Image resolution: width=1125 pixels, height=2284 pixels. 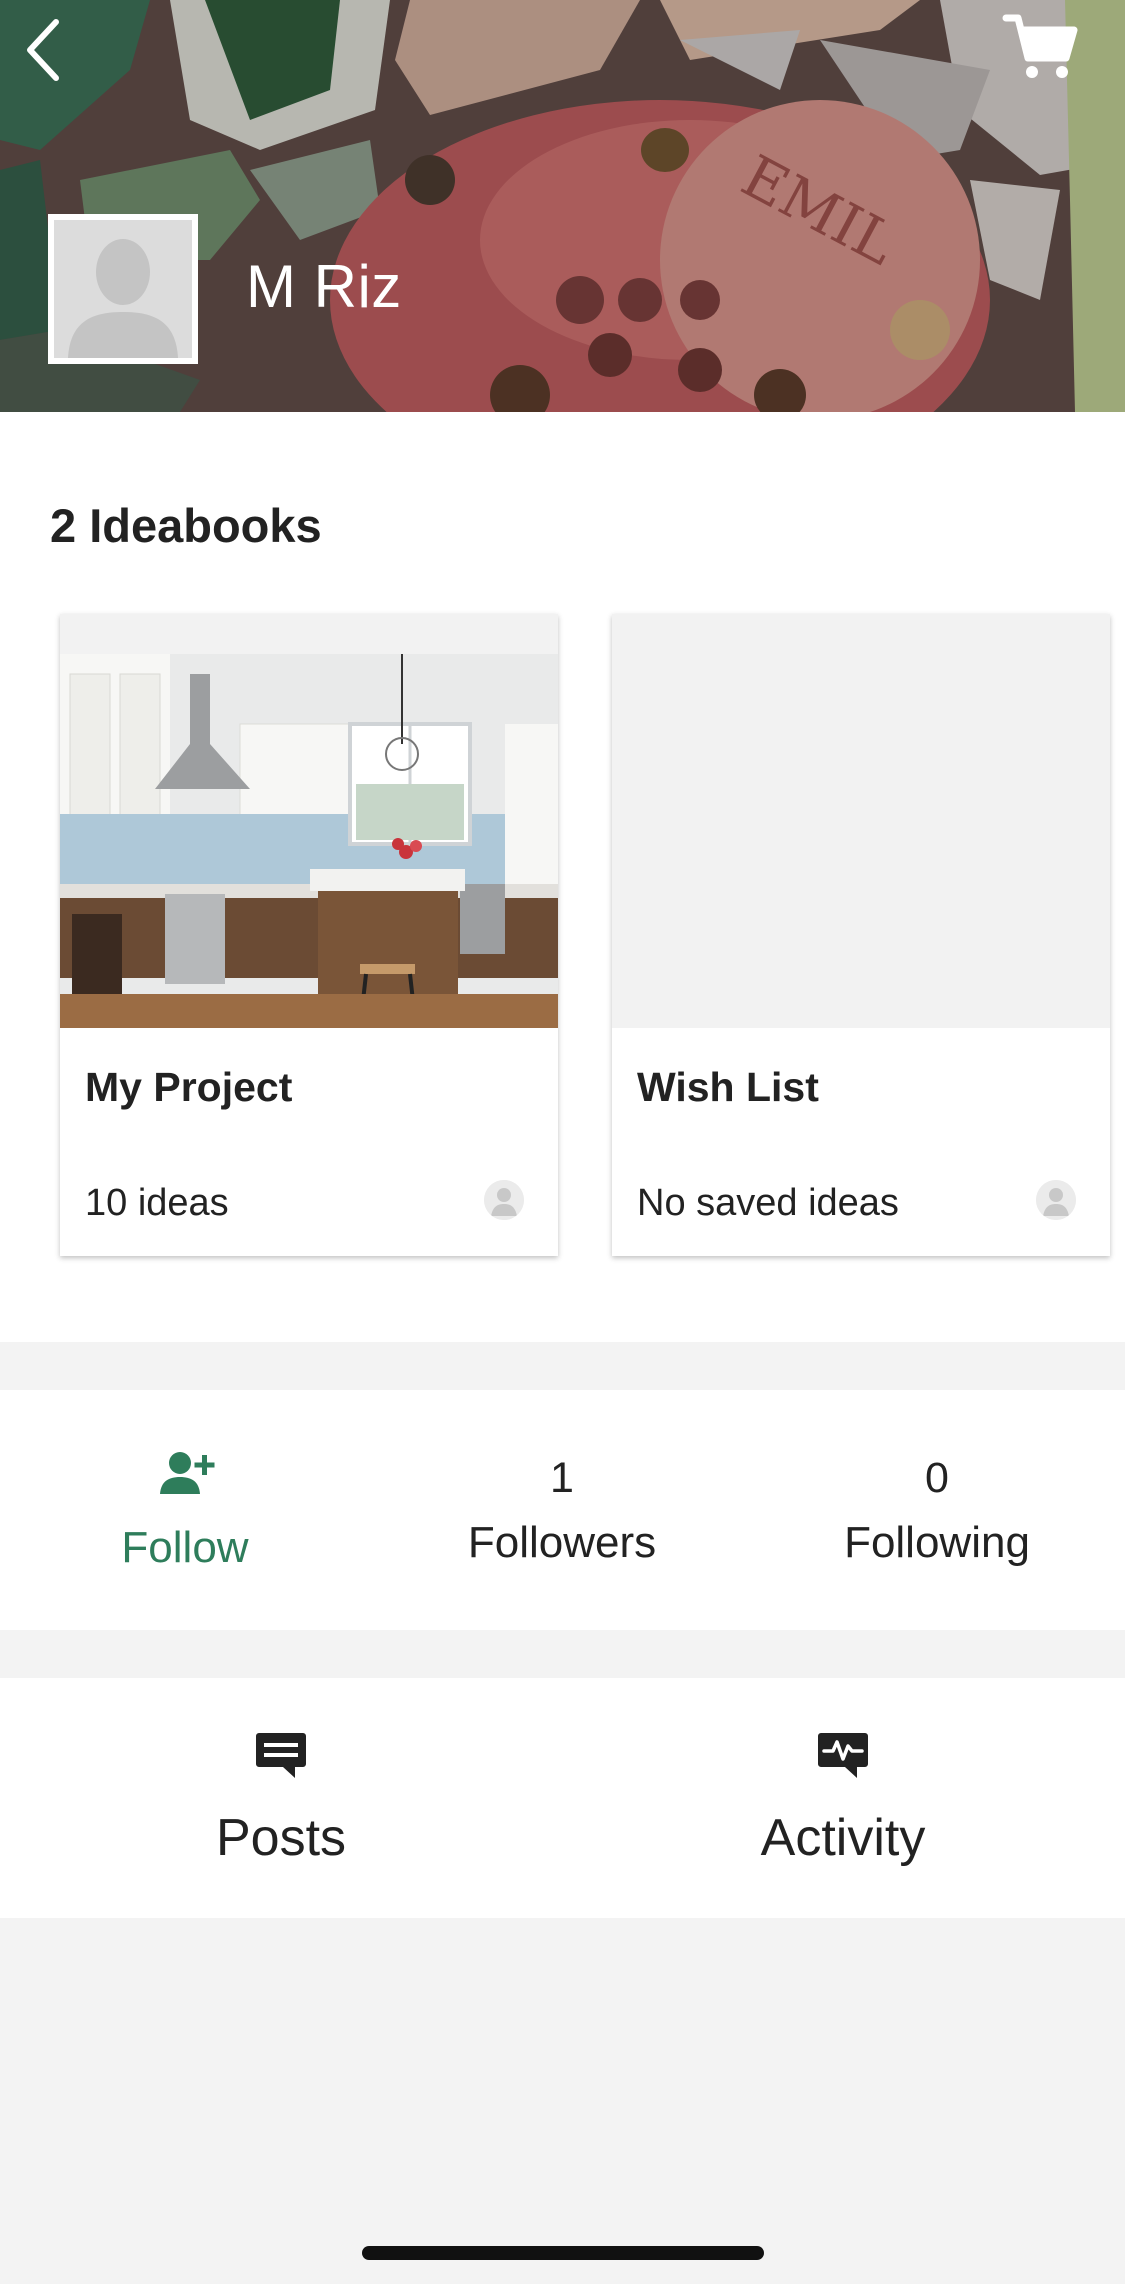 What do you see at coordinates (562, 1542) in the screenshot?
I see `followers-label: Followers` at bounding box center [562, 1542].